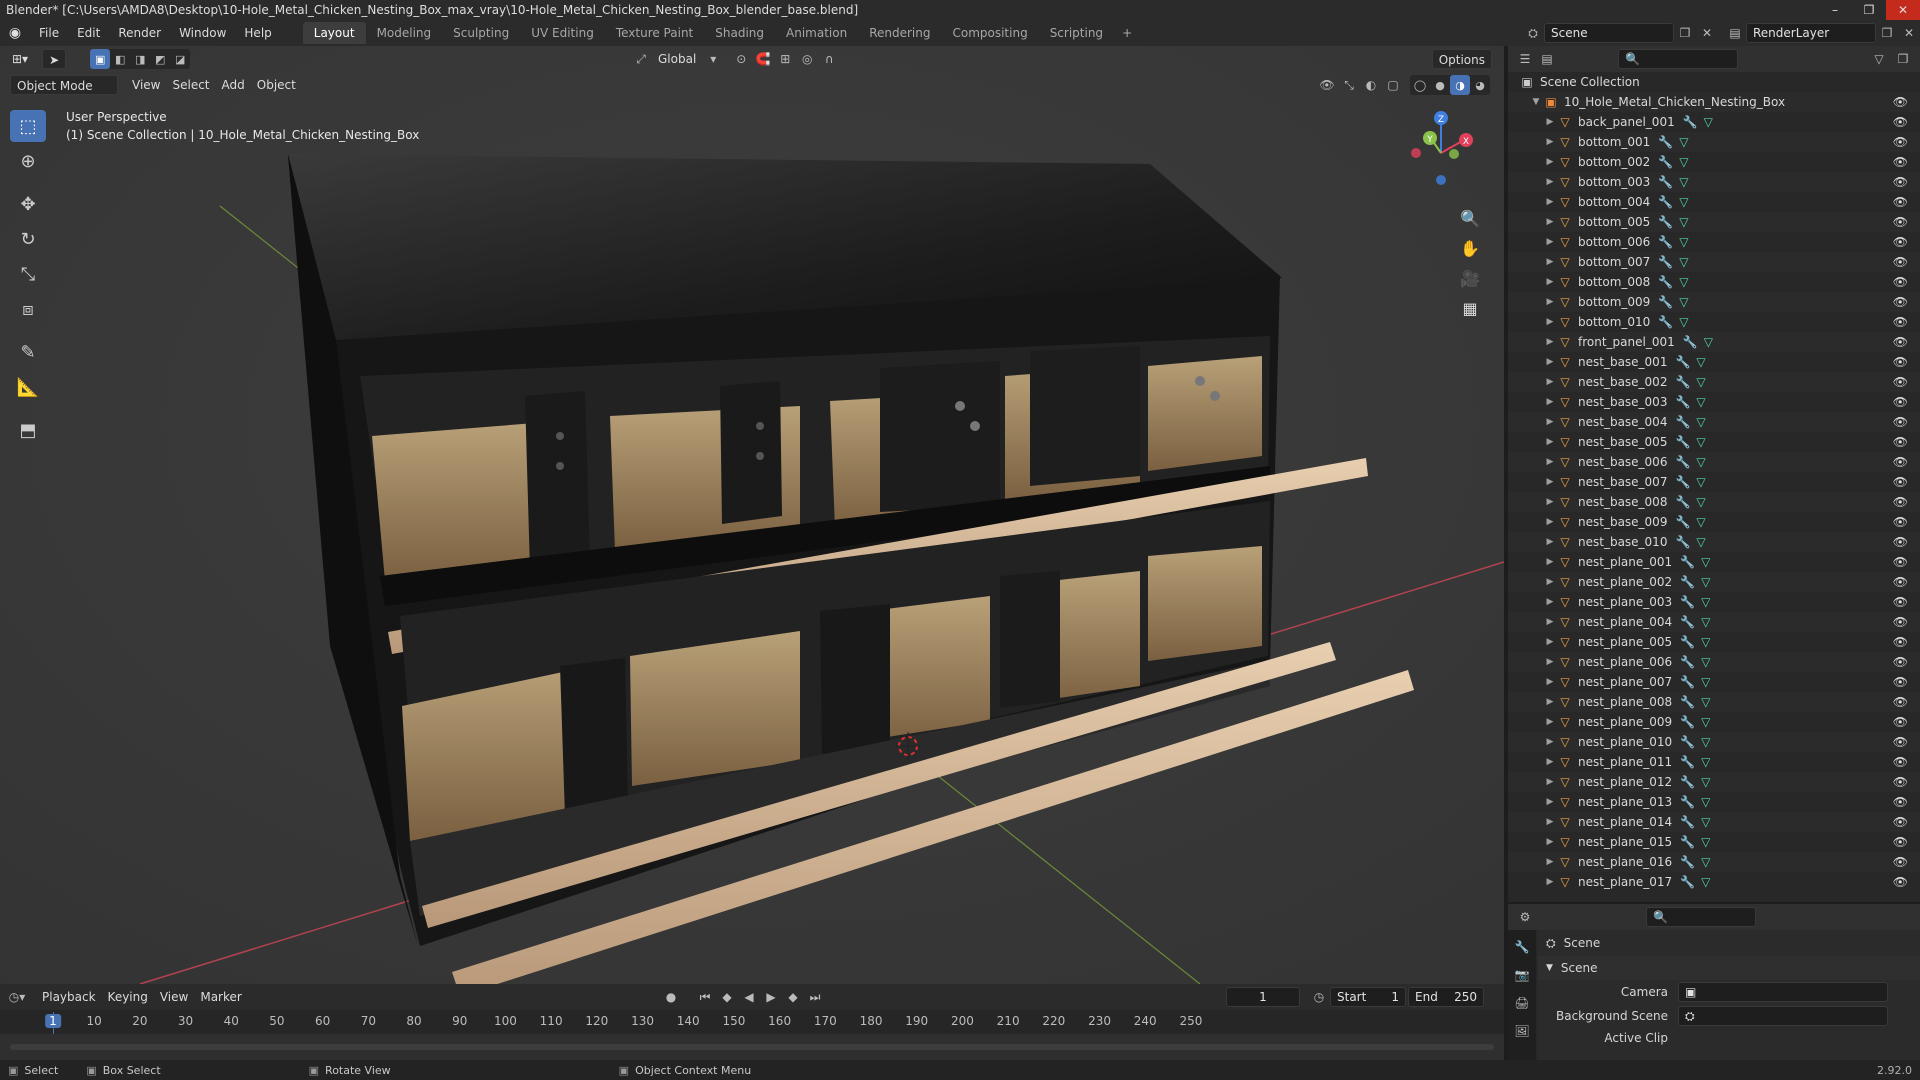 This screenshot has width=1920, height=1080. What do you see at coordinates (1729, 968) in the screenshot?
I see `scene-panel-header: ▼ Scene` at bounding box center [1729, 968].